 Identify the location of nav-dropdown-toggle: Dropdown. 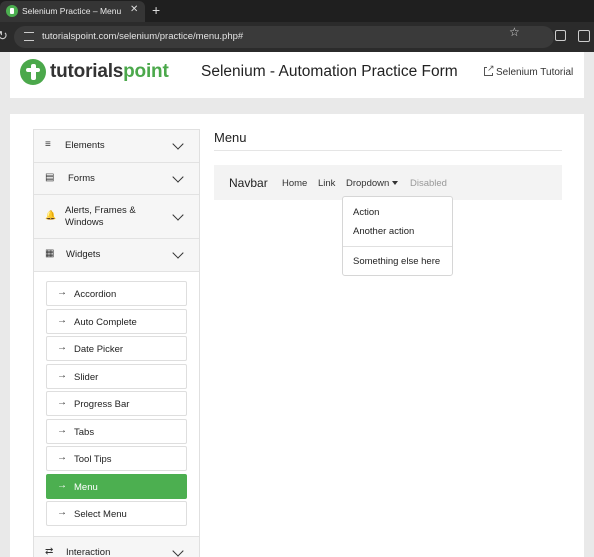
(372, 183).